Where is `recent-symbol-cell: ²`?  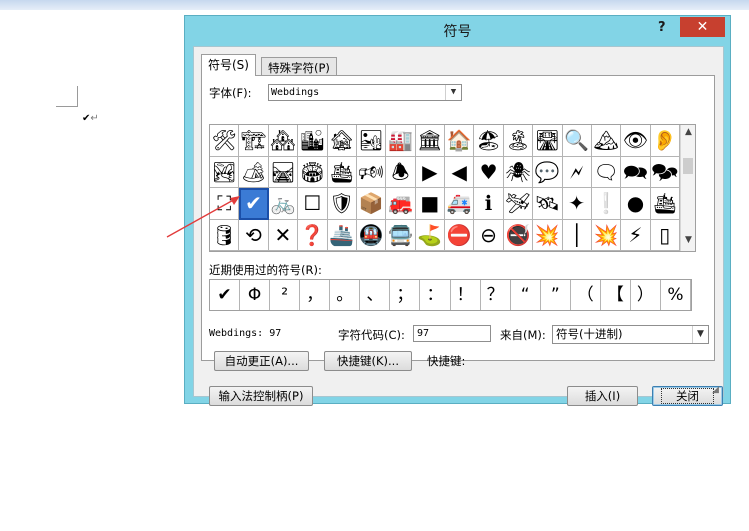
recent-symbol-cell: ² is located at coordinates (285, 295).